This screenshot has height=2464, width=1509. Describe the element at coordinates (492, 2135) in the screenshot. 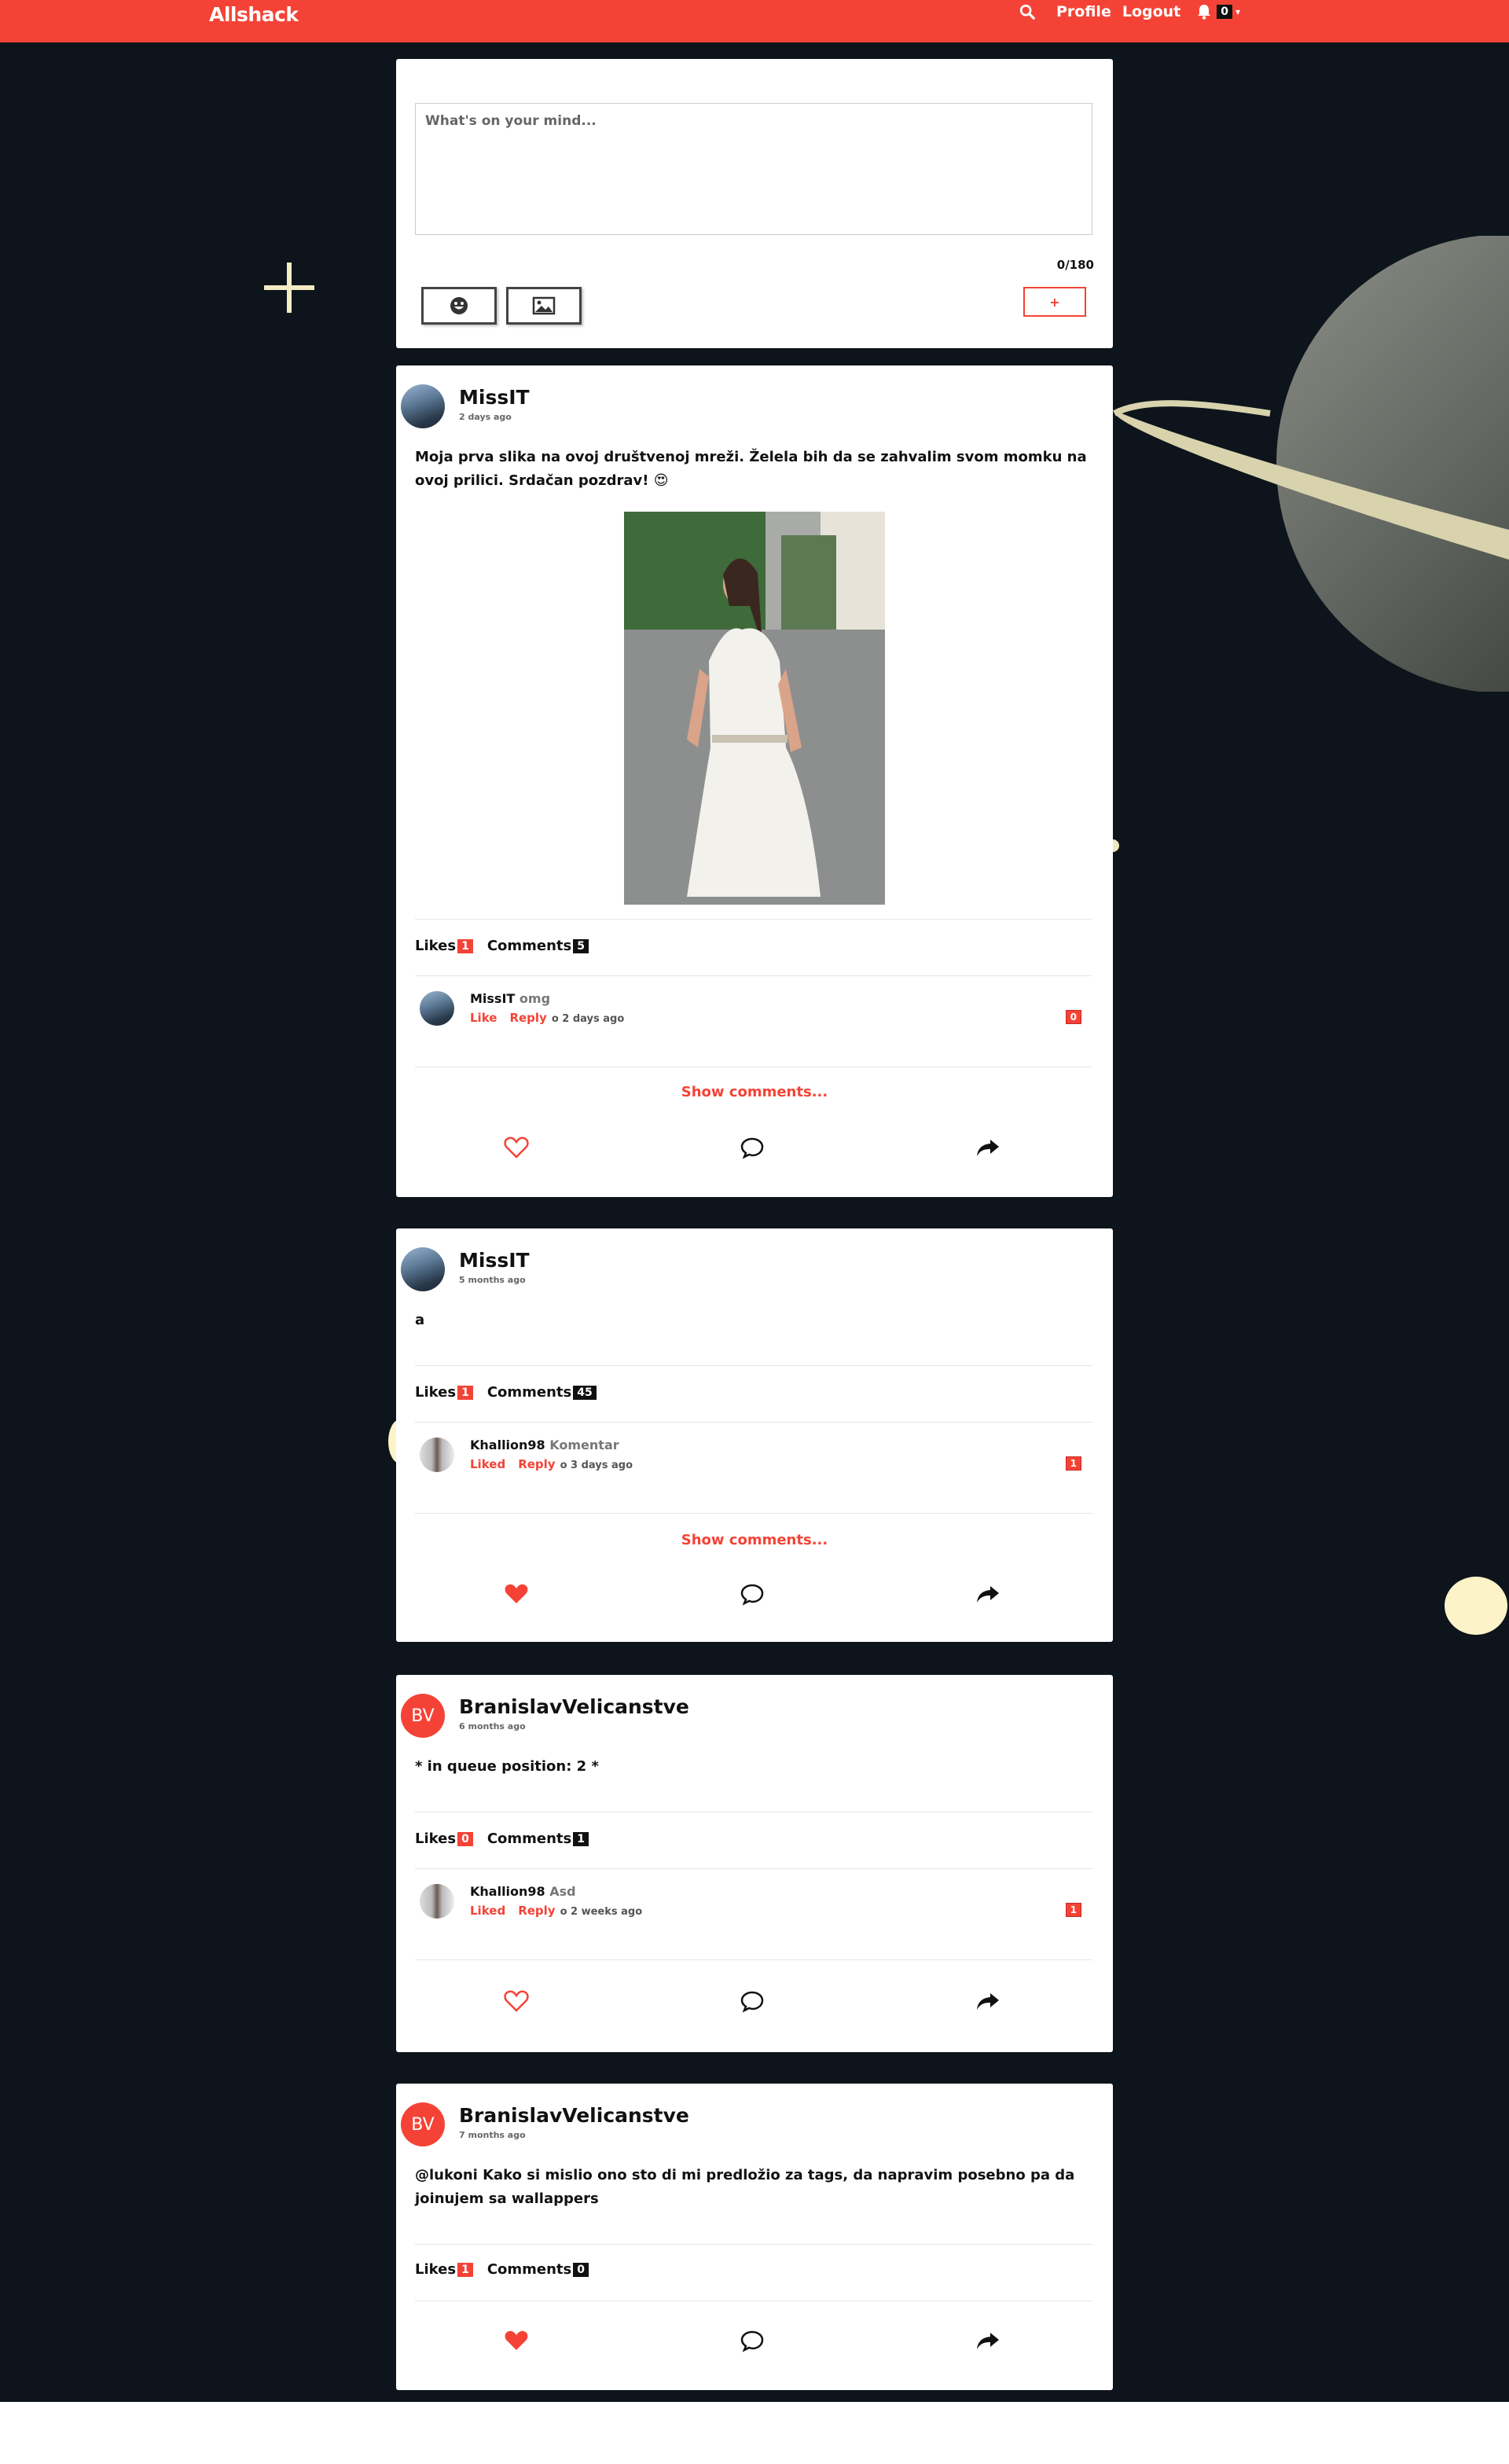

I see `post-time: 7 months ago` at that location.